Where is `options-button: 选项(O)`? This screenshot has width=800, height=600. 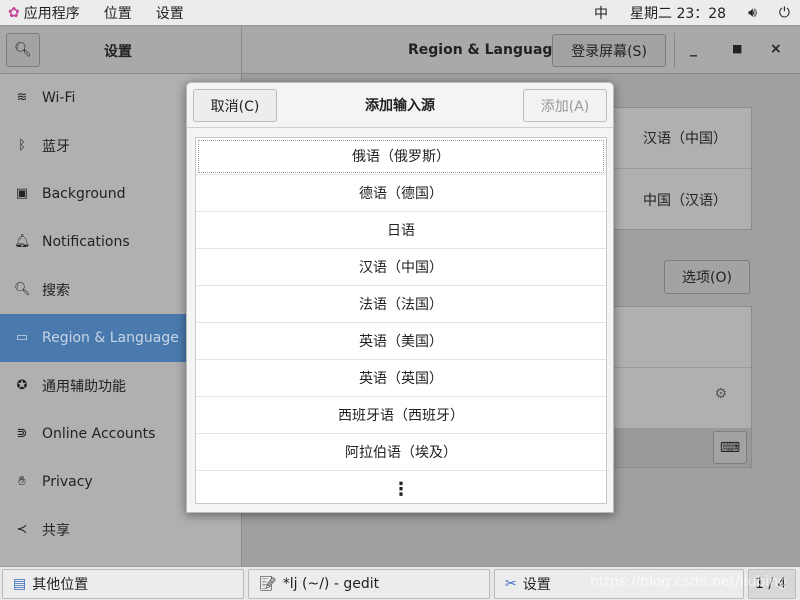
options-button: 选项(O) is located at coordinates (707, 277).